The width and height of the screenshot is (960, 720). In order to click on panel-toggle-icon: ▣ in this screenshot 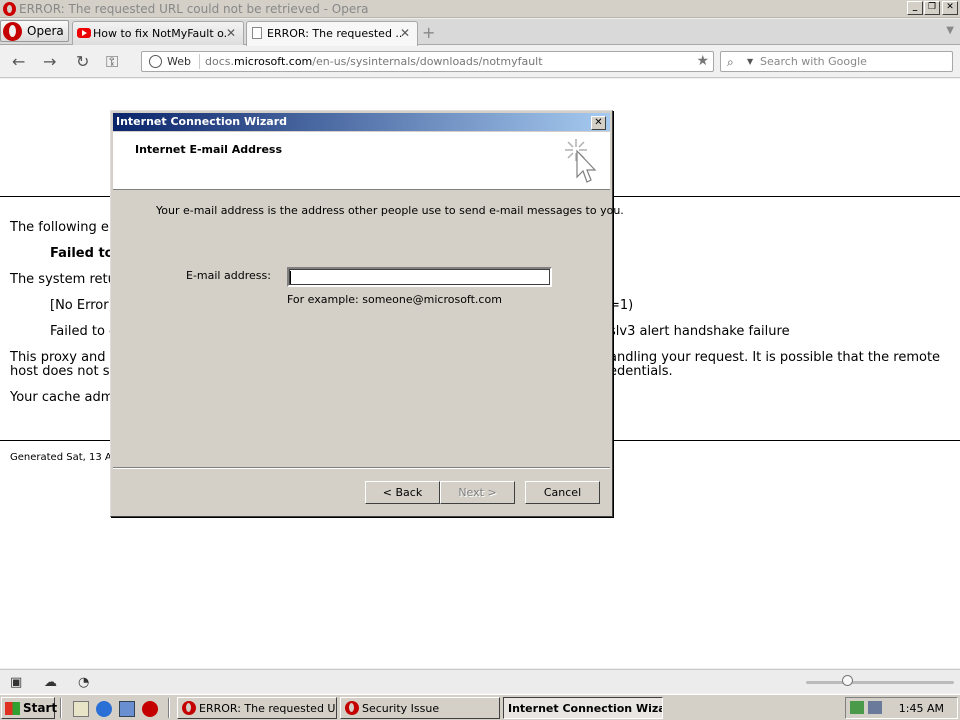, I will do `click(16, 682)`.